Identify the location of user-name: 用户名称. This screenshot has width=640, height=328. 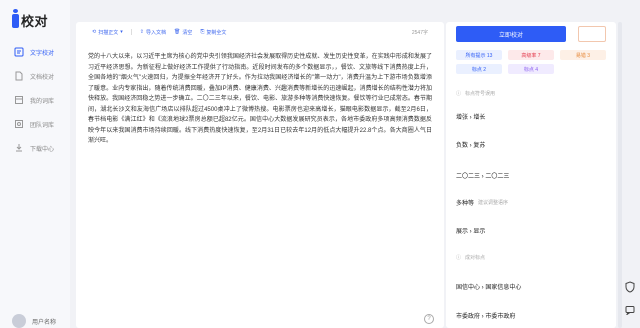
(44, 322).